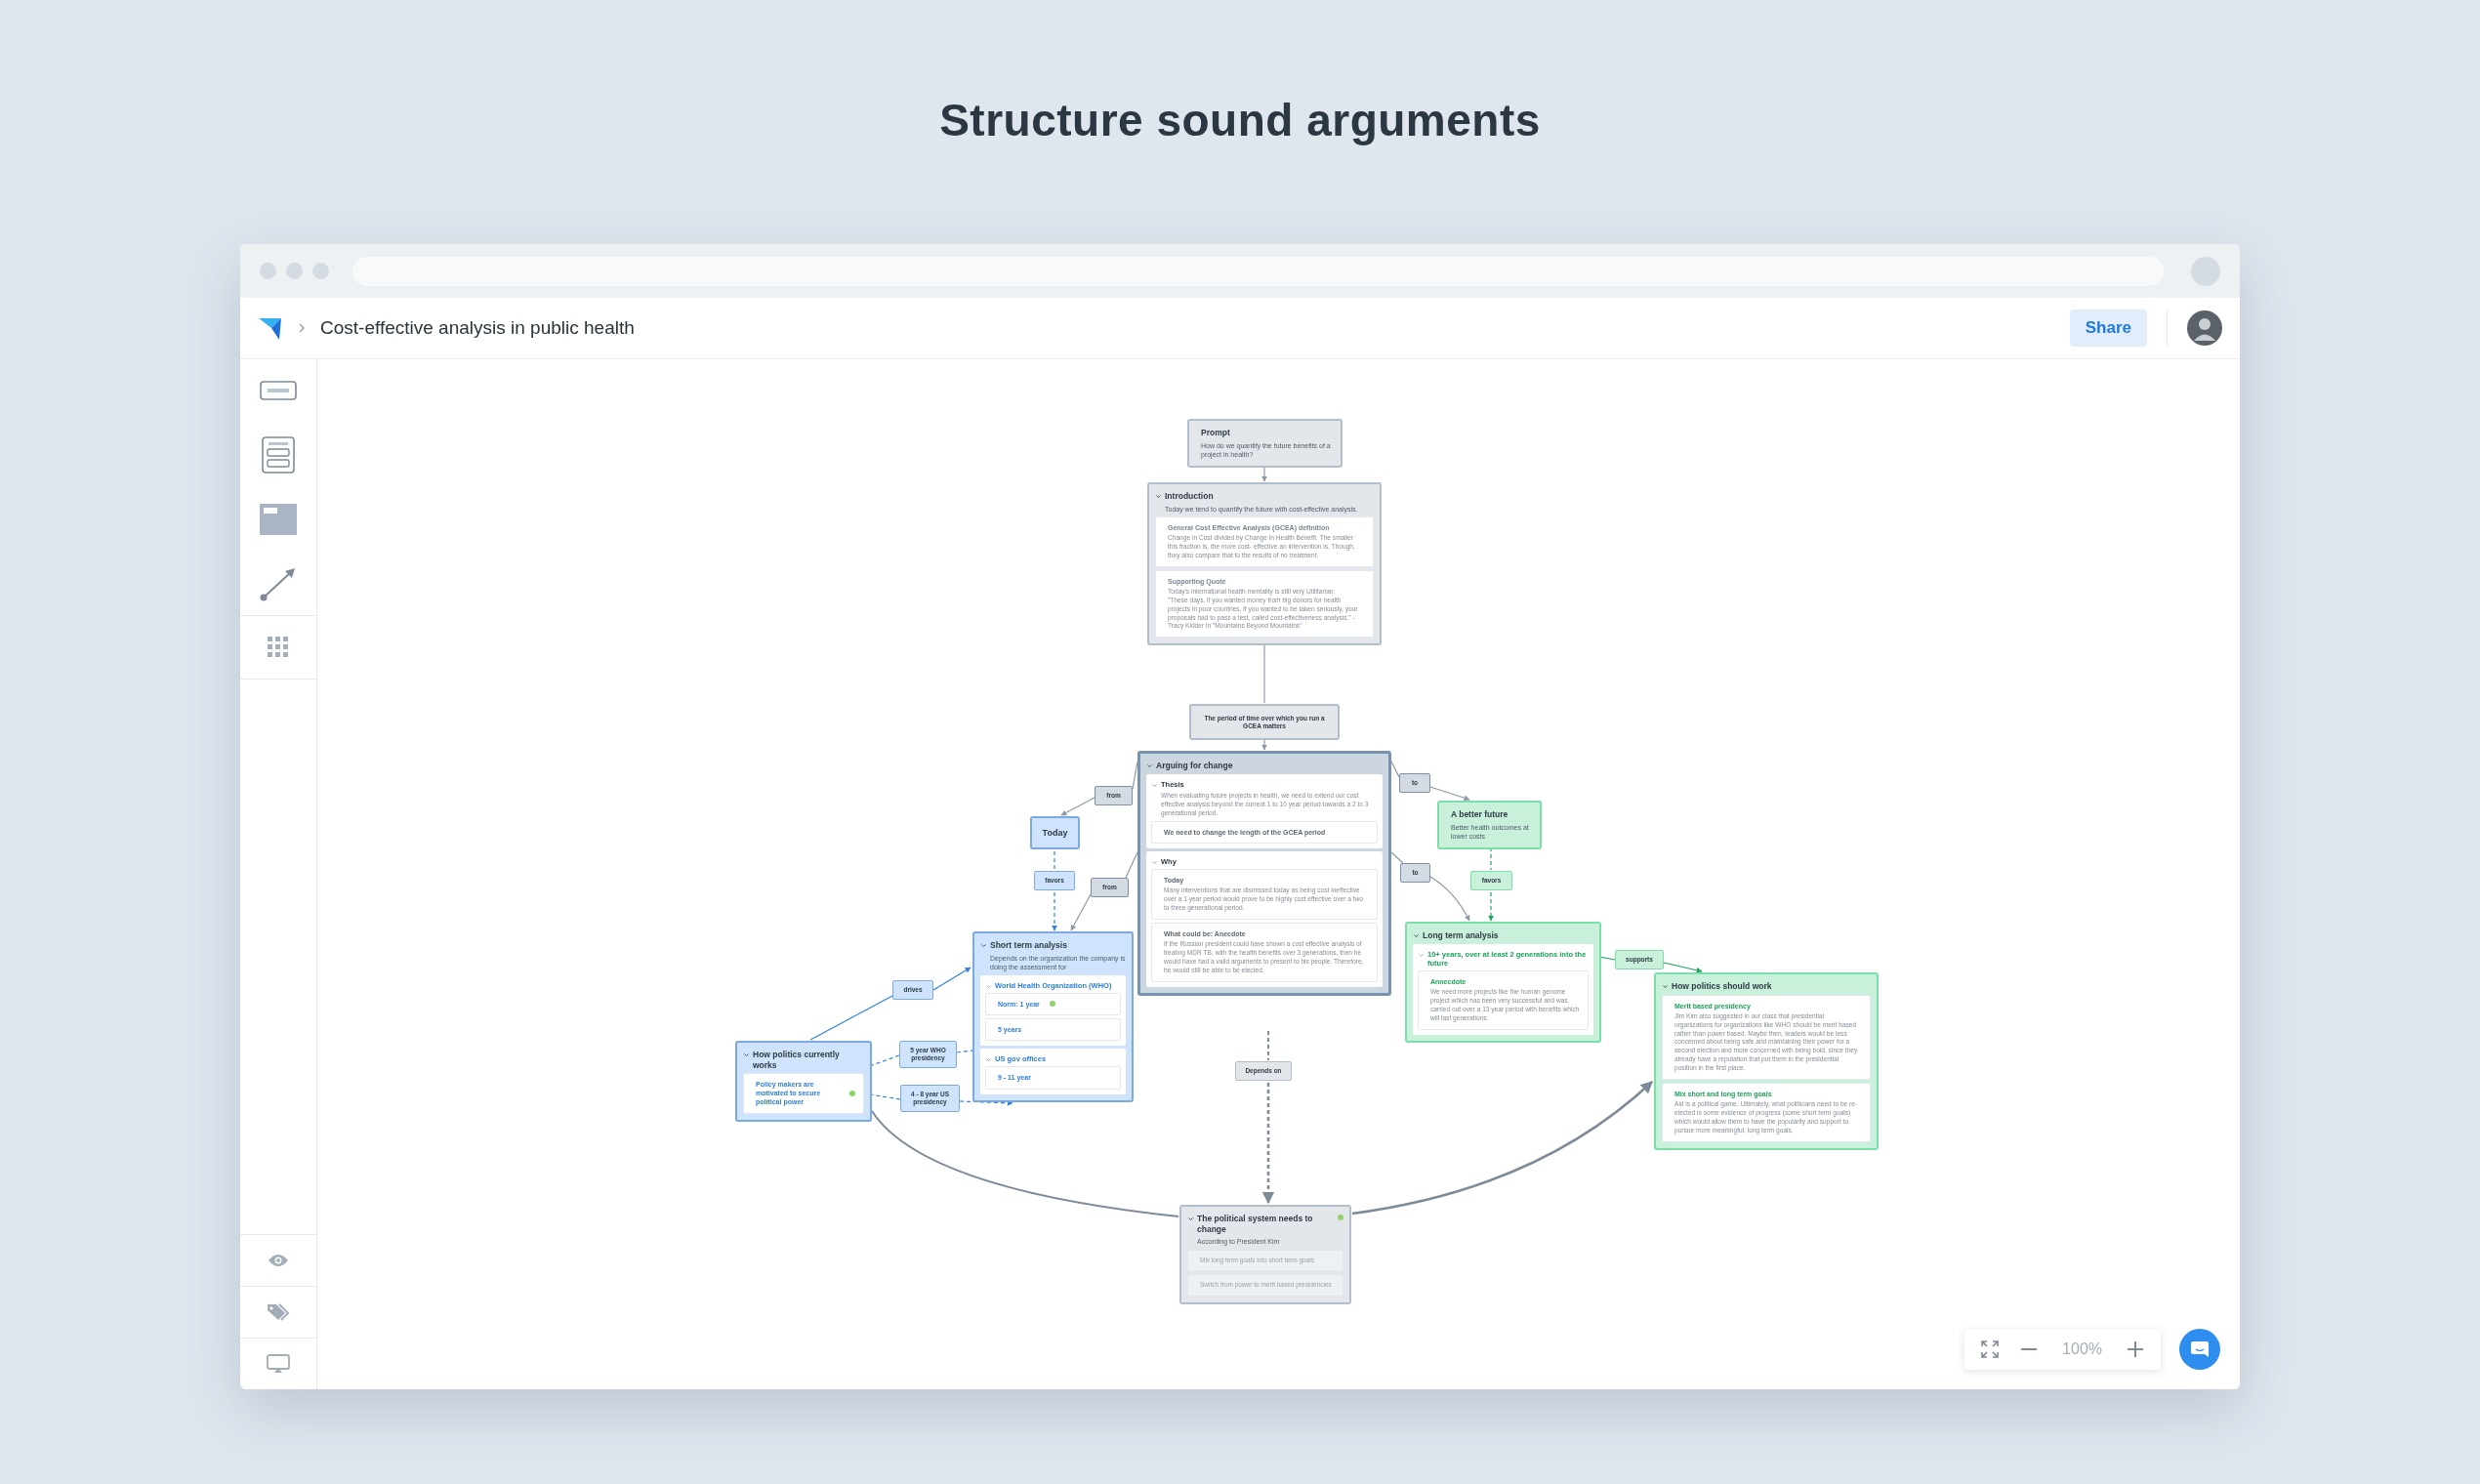  I want to click on node-title: The political system needs to change, so click(1255, 1224).